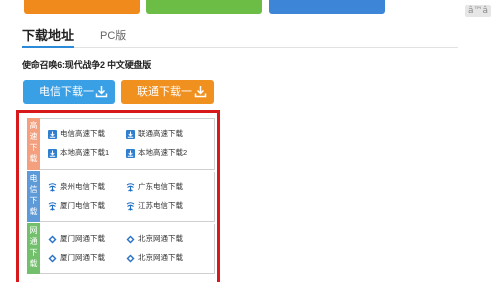  Describe the element at coordinates (154, 205) in the screenshot. I see `list-item: 江苏电信下载` at that location.